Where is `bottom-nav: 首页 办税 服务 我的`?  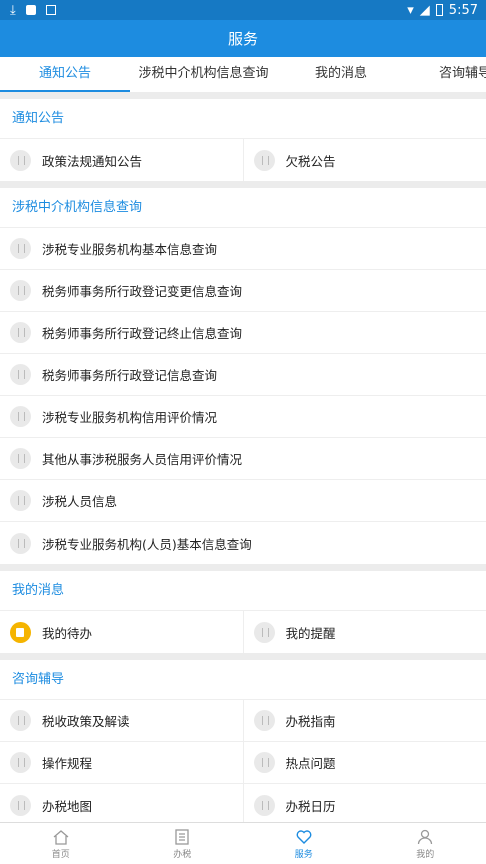 bottom-nav: 首页 办税 服务 我的 is located at coordinates (243, 843).